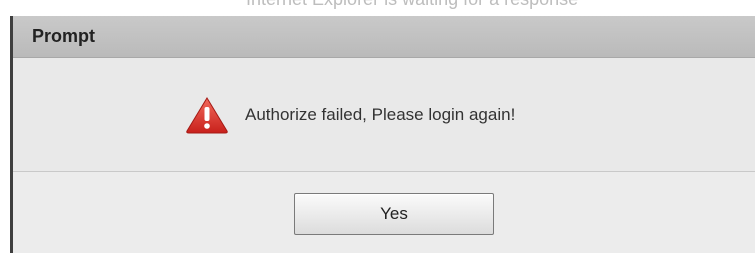 The width and height of the screenshot is (755, 253). I want to click on dialog-title: Prompt, so click(63, 36).